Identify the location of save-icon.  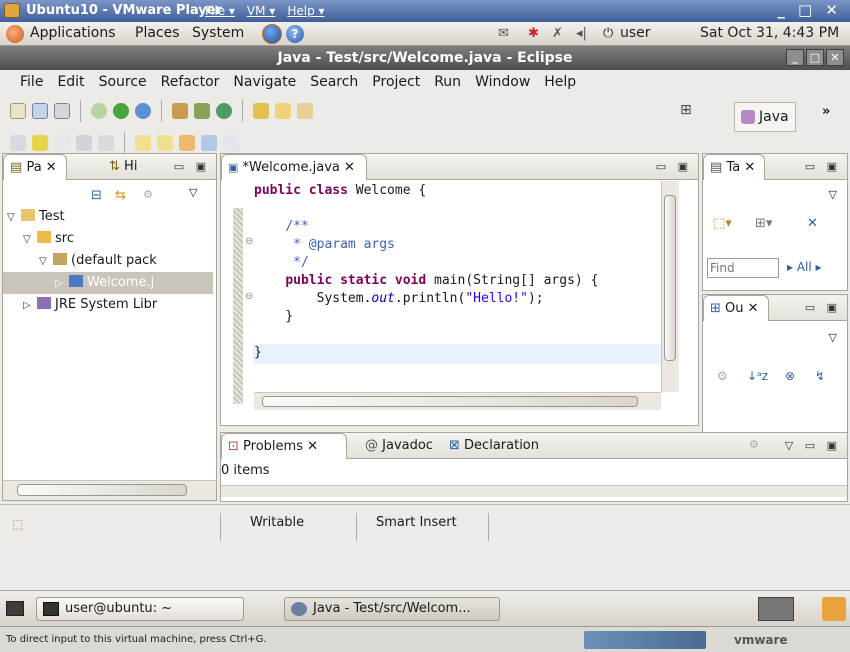
(40, 111).